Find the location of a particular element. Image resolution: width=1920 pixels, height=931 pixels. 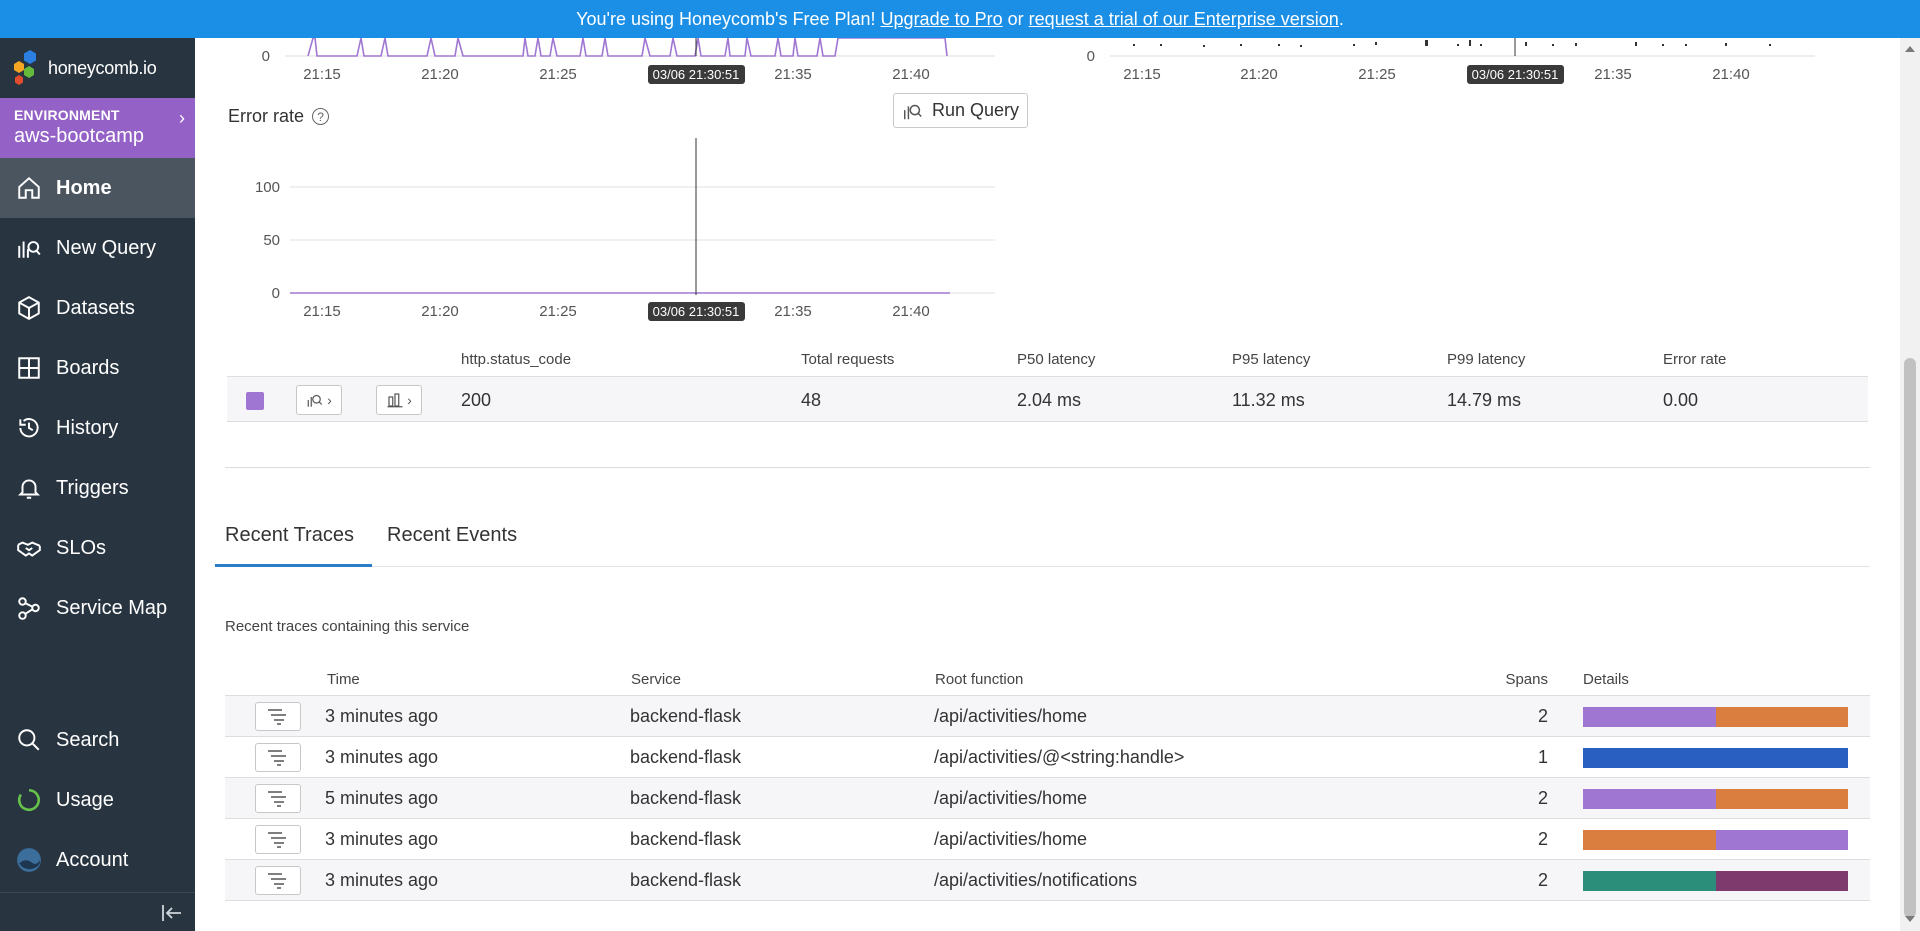

col-p95: P95 latency is located at coordinates (1271, 359).